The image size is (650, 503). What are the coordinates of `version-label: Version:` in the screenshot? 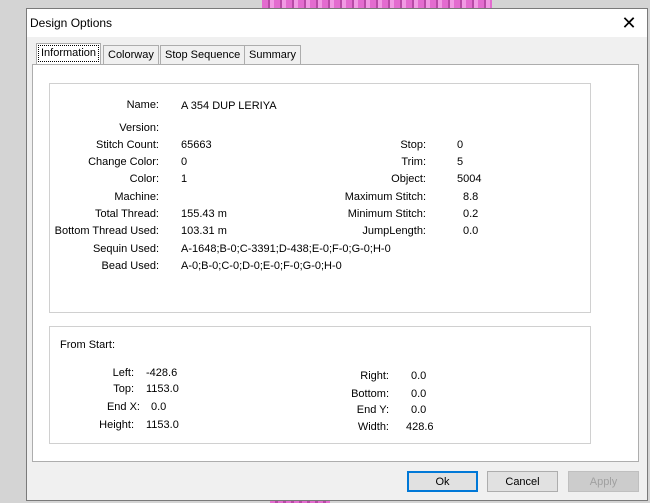 It's located at (139, 128).